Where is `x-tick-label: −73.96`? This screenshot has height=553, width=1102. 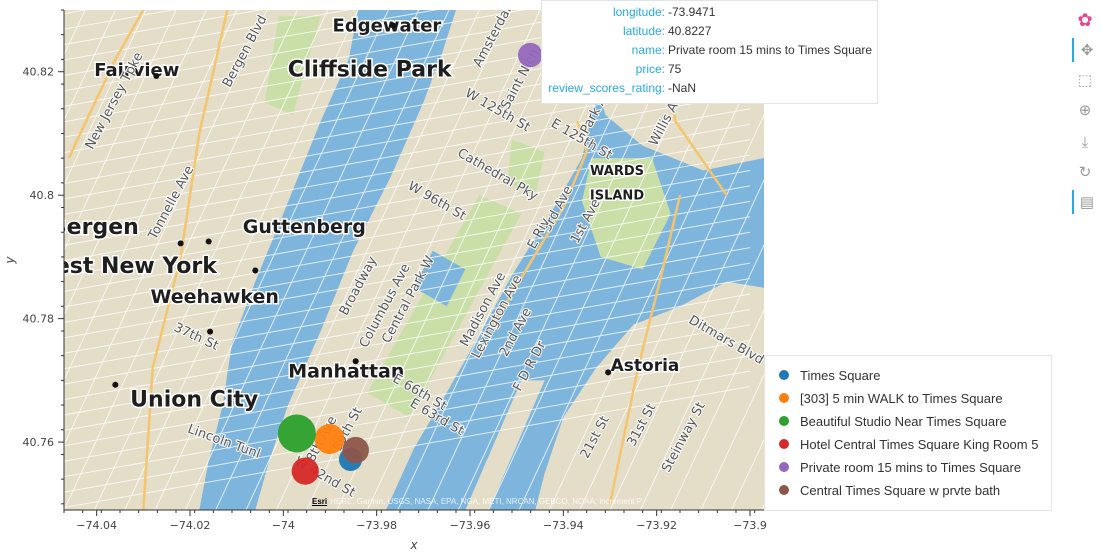
x-tick-label: −73.96 is located at coordinates (470, 525).